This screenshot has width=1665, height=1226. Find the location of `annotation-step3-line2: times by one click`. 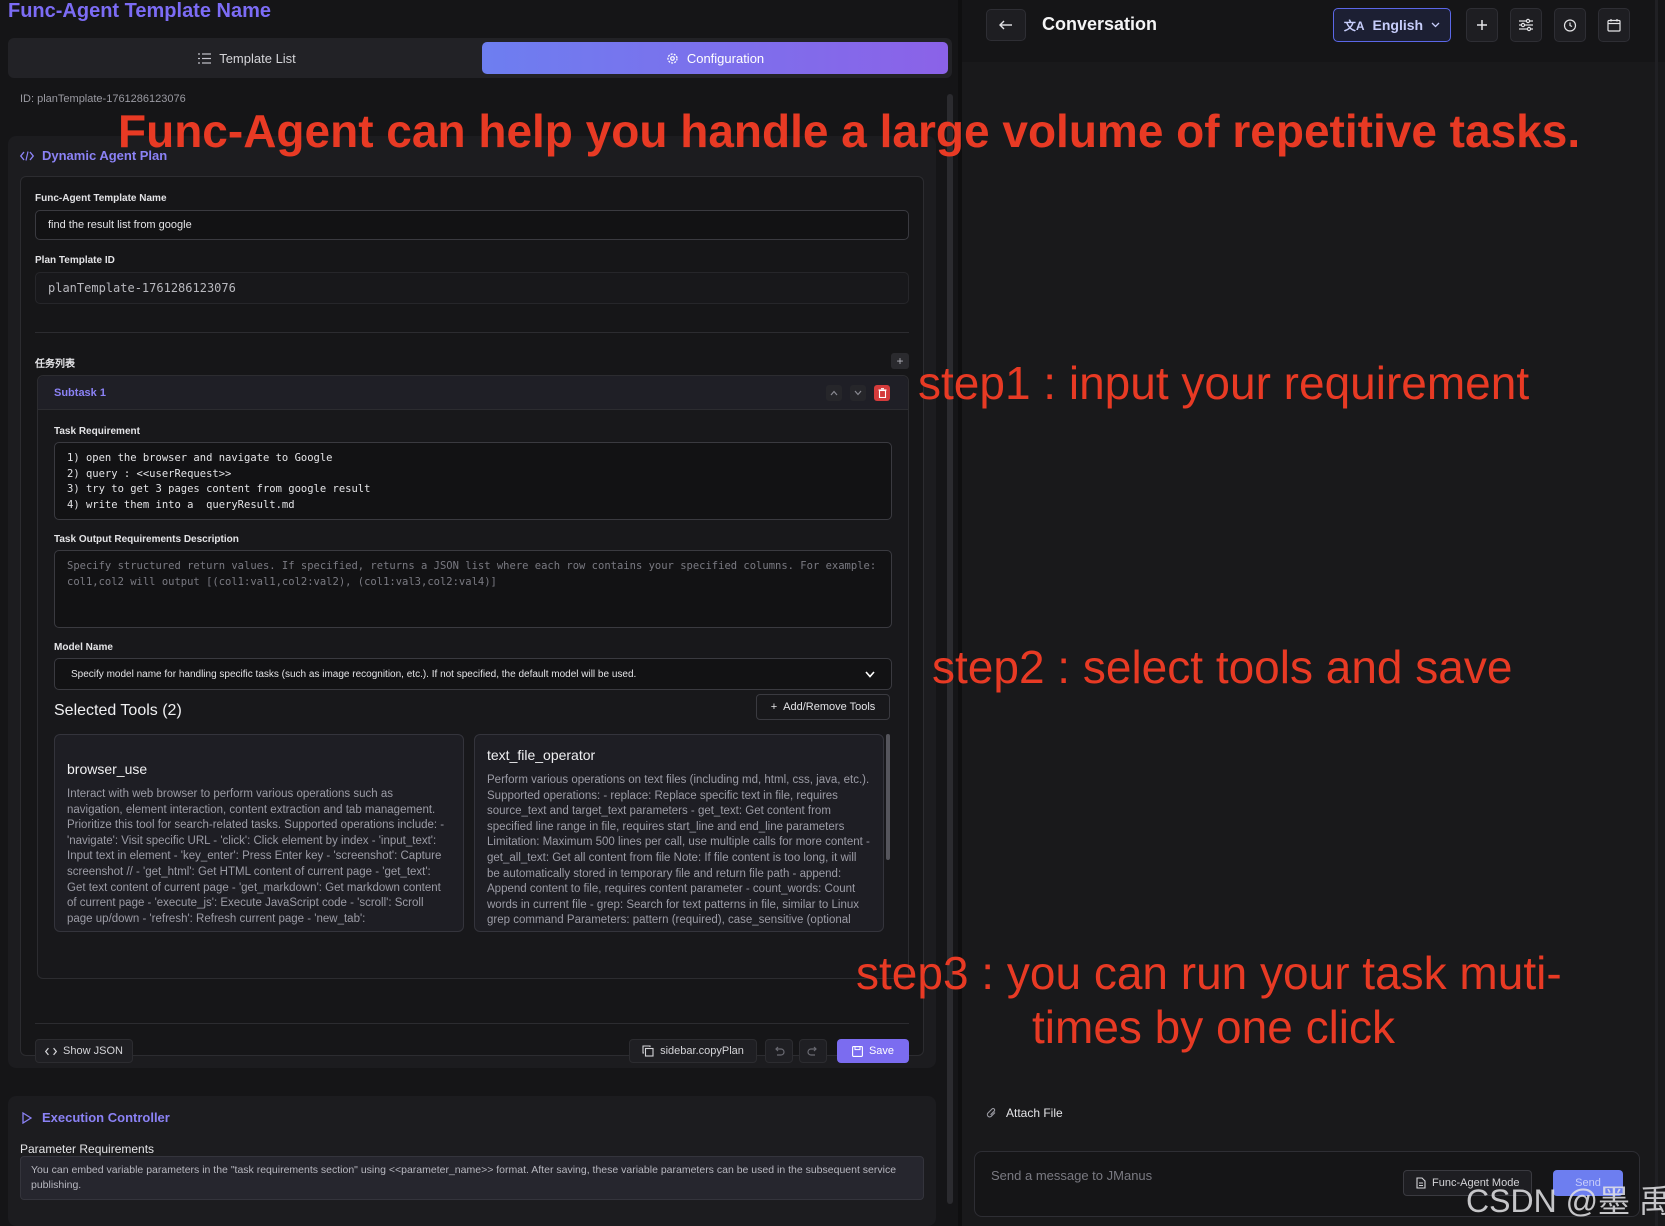

annotation-step3-line2: times by one click is located at coordinates (1214, 1027).